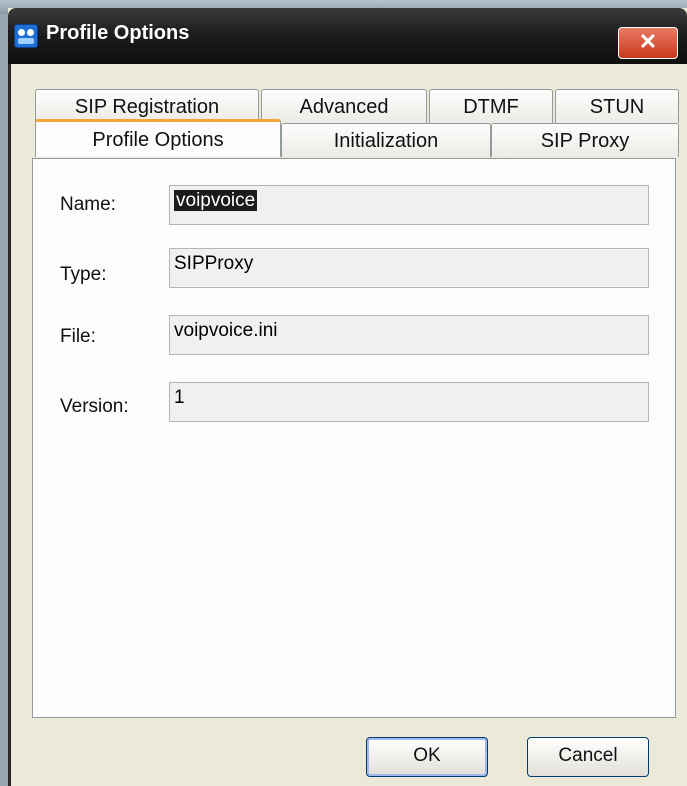 The height and width of the screenshot is (786, 687). What do you see at coordinates (409, 335) in the screenshot?
I see `file-field: voipvoice.ini` at bounding box center [409, 335].